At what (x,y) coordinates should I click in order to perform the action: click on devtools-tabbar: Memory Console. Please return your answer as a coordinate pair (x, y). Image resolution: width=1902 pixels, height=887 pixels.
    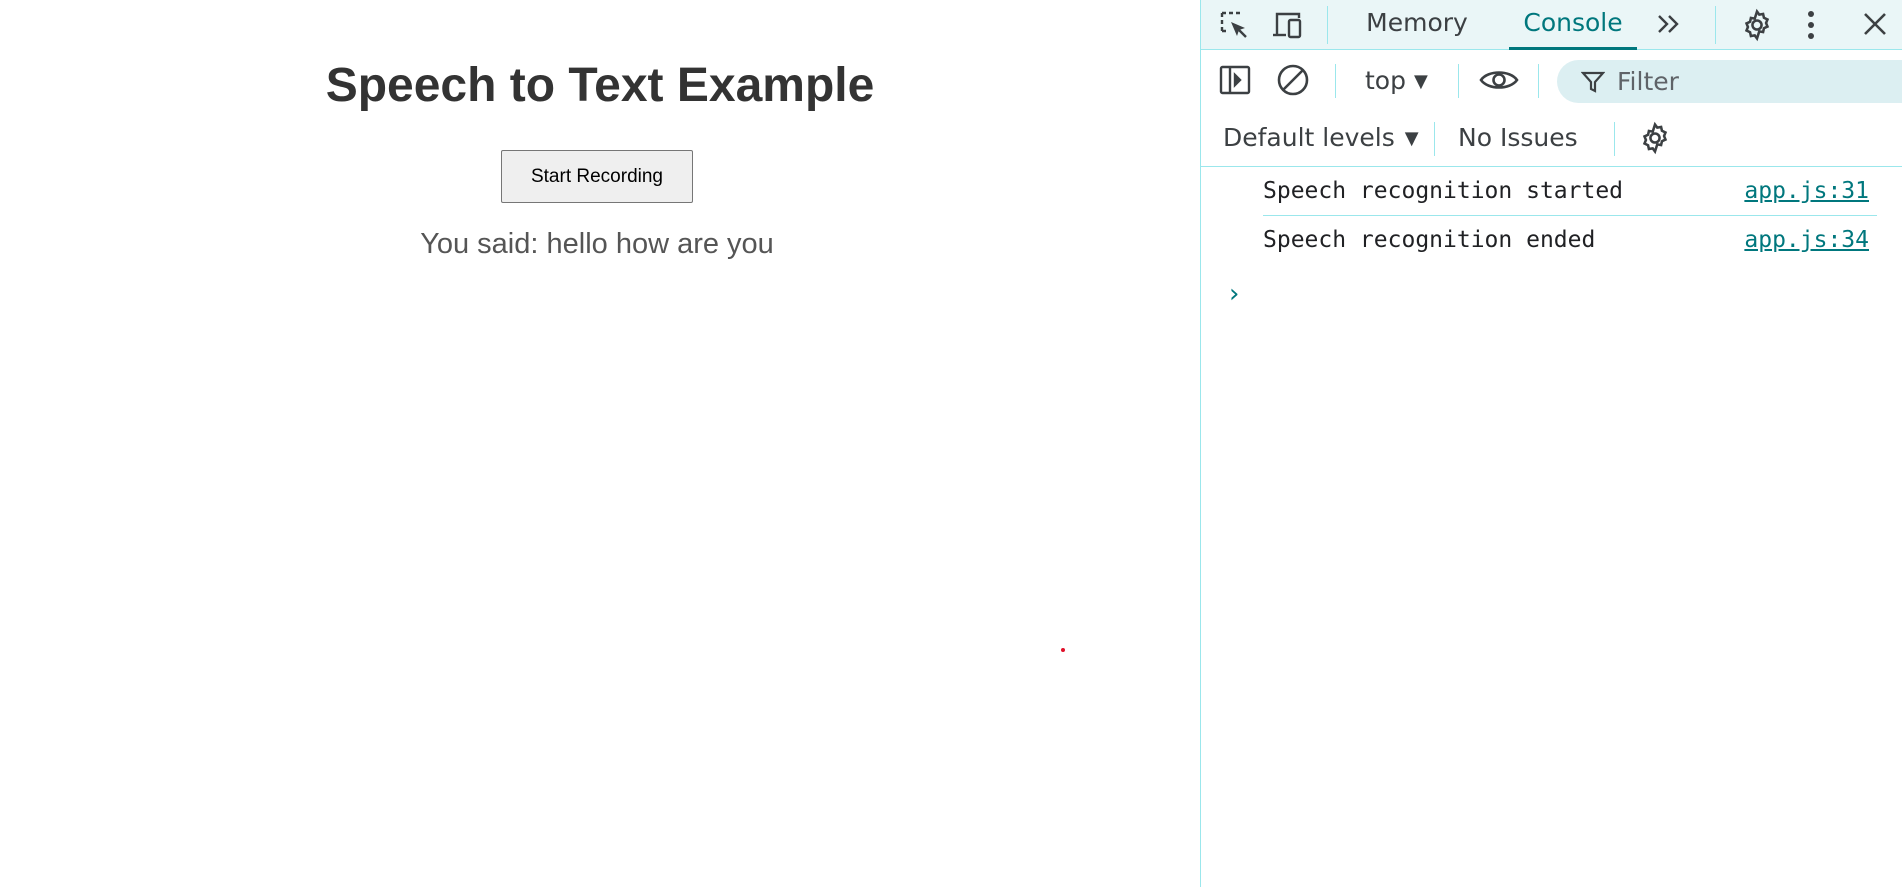
    Looking at the image, I should click on (1551, 25).